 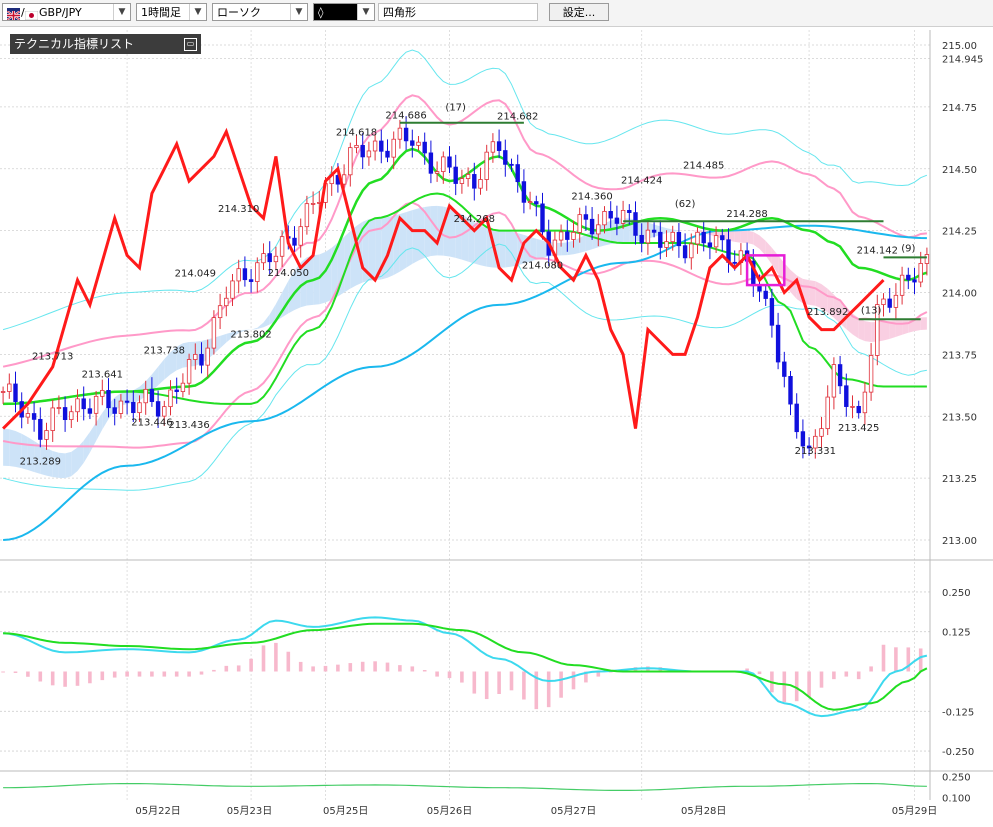 What do you see at coordinates (190, 44) in the screenshot?
I see `minimize-icon: ▭` at bounding box center [190, 44].